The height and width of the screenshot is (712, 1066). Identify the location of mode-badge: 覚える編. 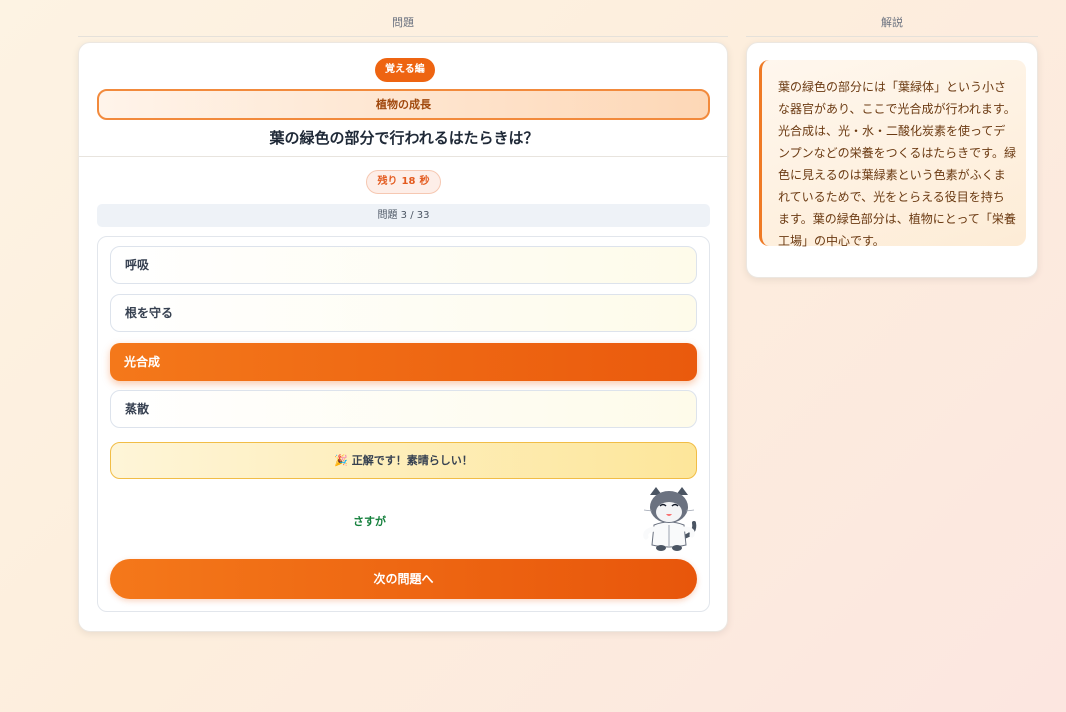
(405, 70).